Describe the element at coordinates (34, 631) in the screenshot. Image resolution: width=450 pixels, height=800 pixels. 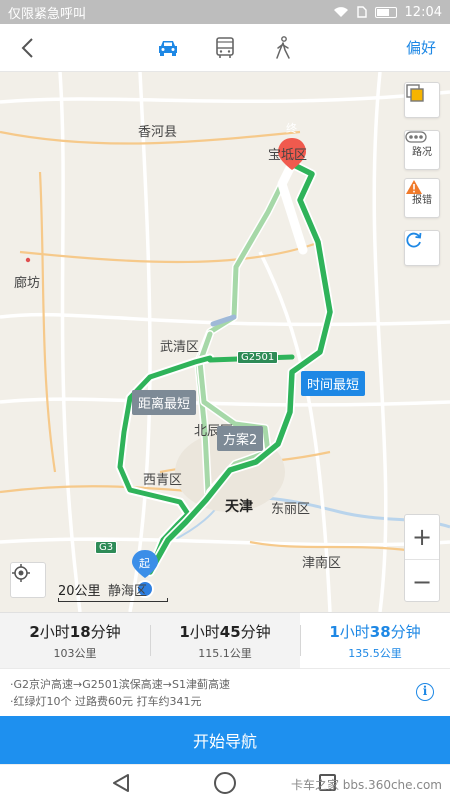
I see `route-1-hours: 2` at that location.